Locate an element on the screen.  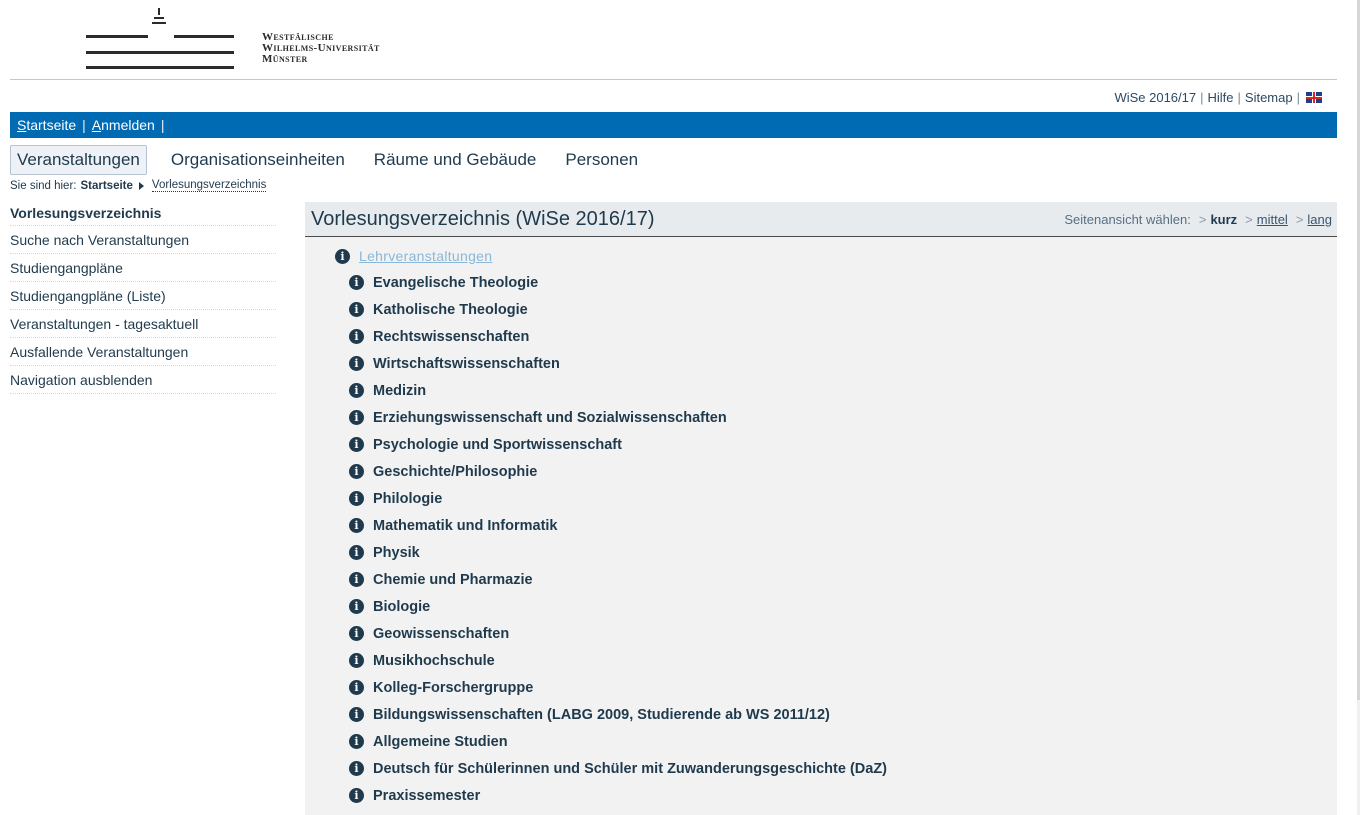
uk-flag-icon is located at coordinates (1314, 97).